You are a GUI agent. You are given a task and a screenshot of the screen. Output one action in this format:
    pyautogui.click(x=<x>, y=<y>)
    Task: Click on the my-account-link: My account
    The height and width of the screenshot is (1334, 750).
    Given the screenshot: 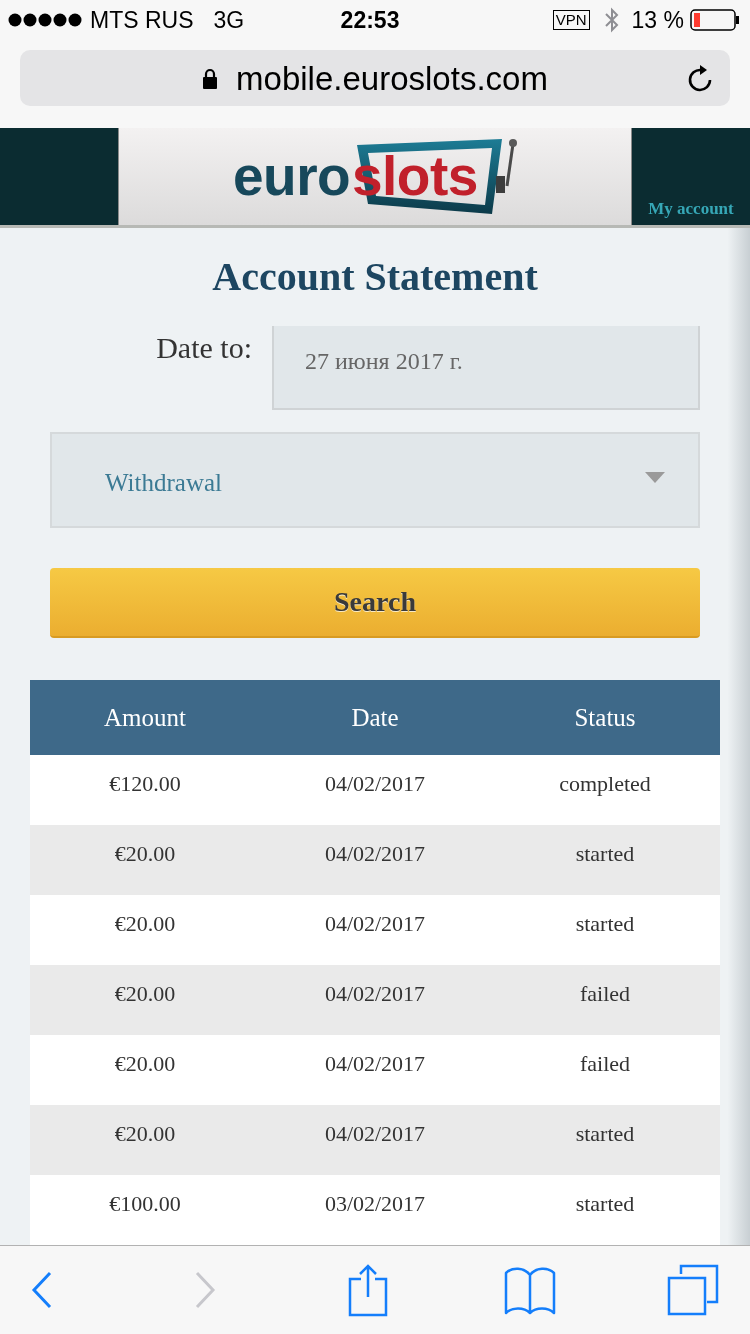 What is the action you would take?
    pyautogui.click(x=691, y=208)
    